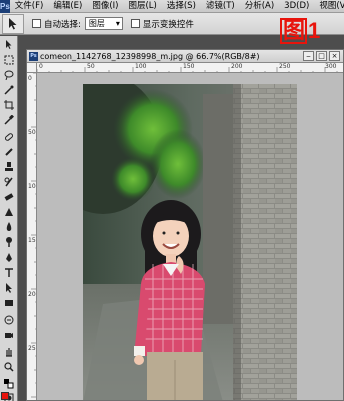  Describe the element at coordinates (8, 60) in the screenshot. I see `marquee-tool-icon` at that location.